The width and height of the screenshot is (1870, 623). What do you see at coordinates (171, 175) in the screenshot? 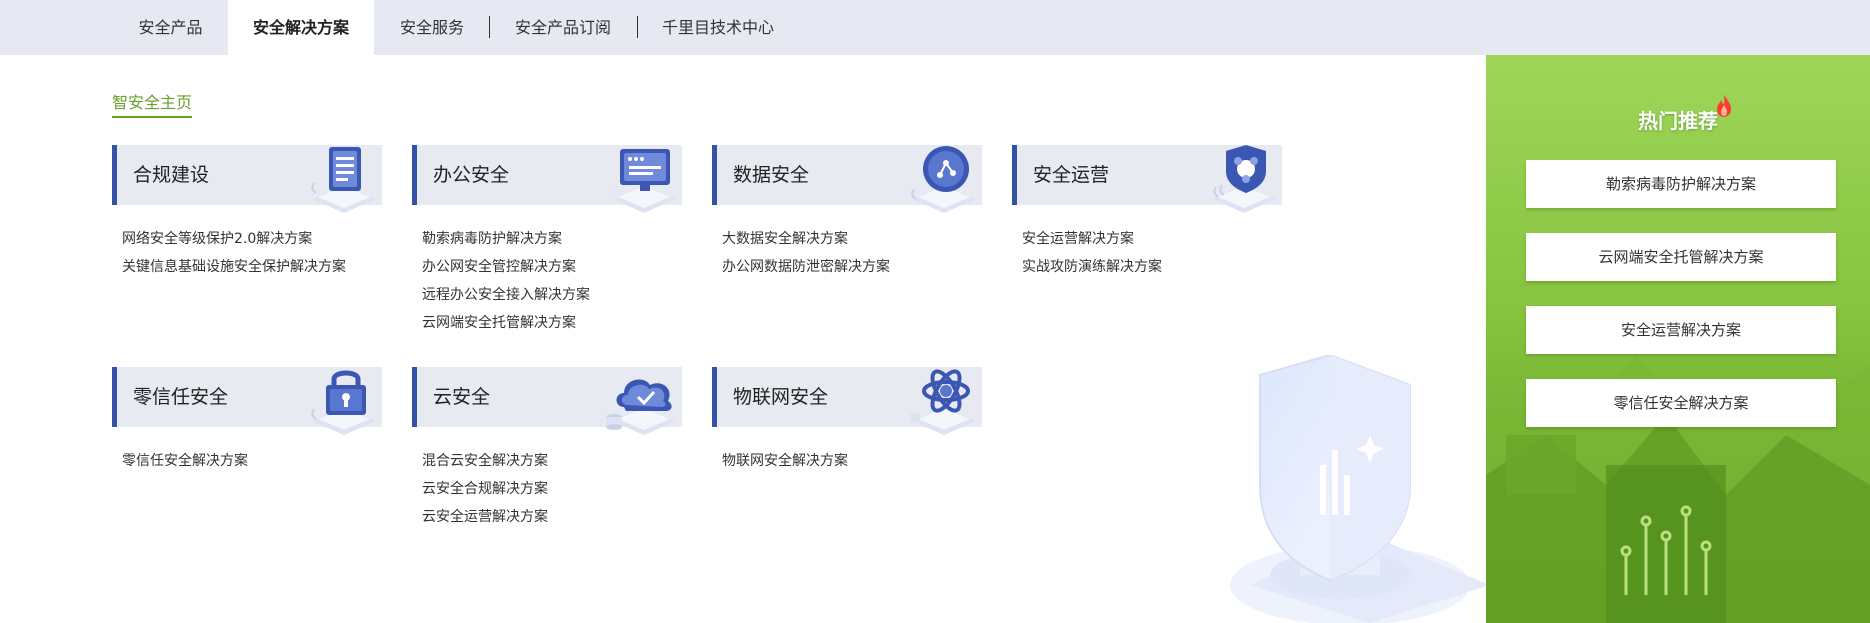
I see `category-title: 合规建设` at bounding box center [171, 175].